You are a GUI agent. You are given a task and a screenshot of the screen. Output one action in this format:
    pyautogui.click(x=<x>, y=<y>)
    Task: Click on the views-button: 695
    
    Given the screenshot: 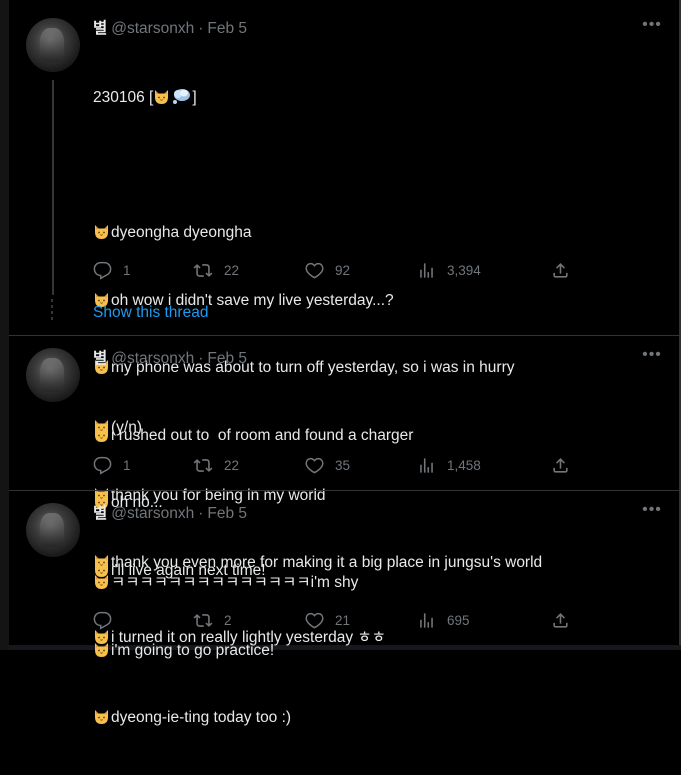 What is the action you would take?
    pyautogui.click(x=443, y=620)
    